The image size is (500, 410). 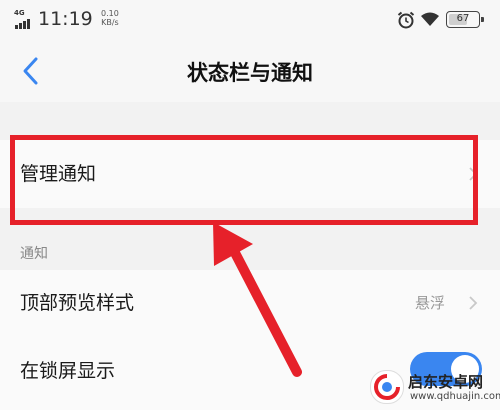 What do you see at coordinates (387, 387) in the screenshot?
I see `watermark-logo-icon` at bounding box center [387, 387].